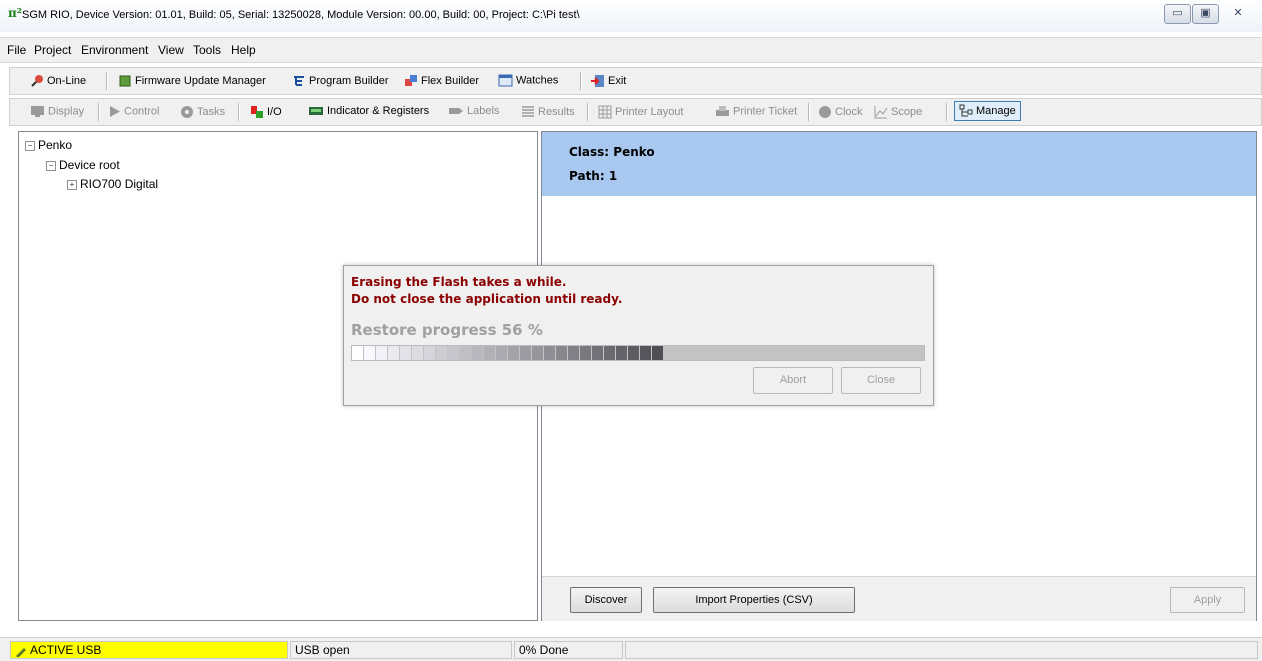 Image resolution: width=1262 pixels, height=661 pixels. I want to click on tree-node-rio700: + RIO700 Digital, so click(112, 184).